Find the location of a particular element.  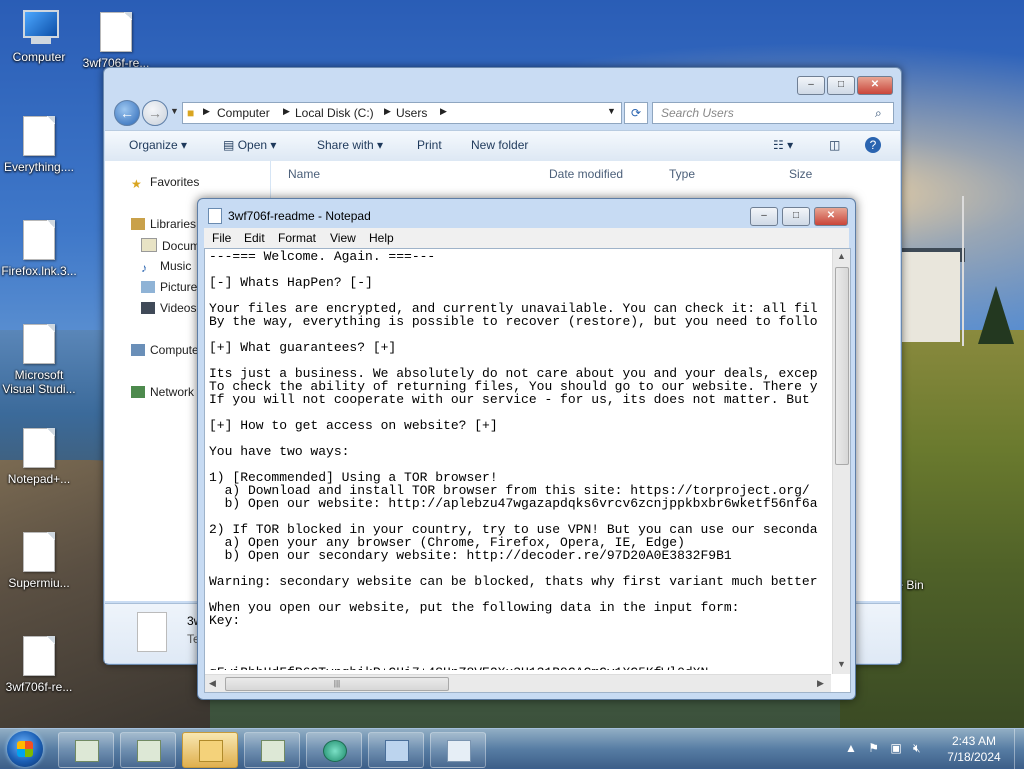

network-icon: ▣ is located at coordinates (895, 748).